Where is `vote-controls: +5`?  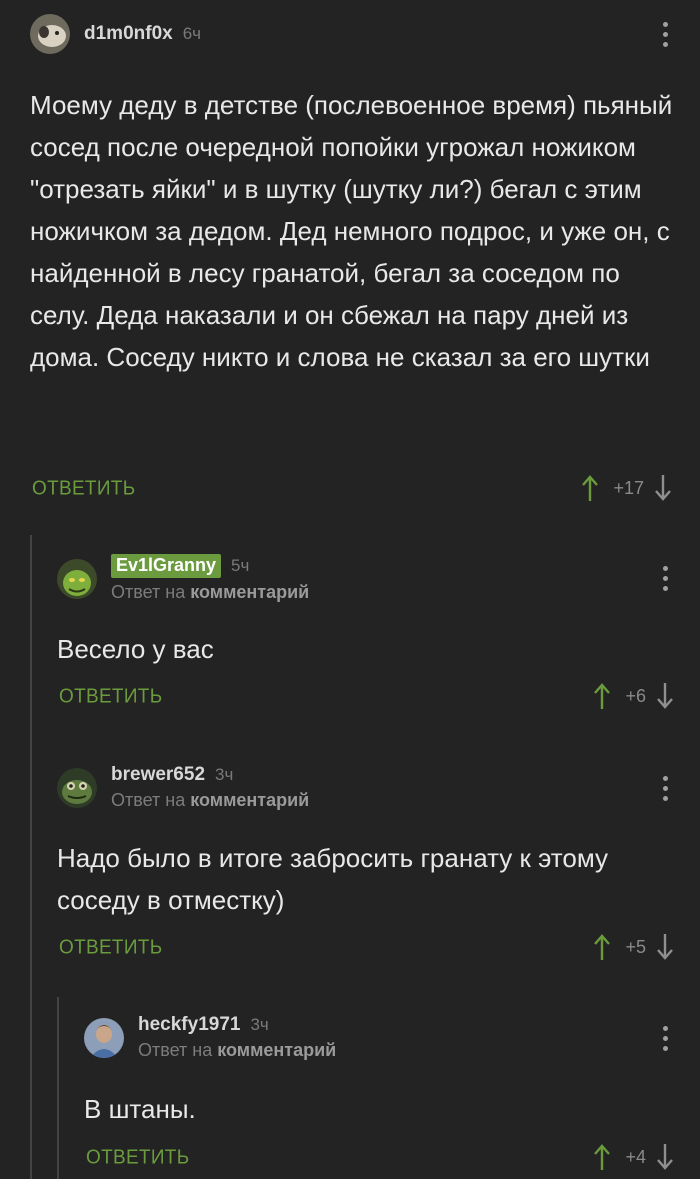
vote-controls: +5 is located at coordinates (633, 947).